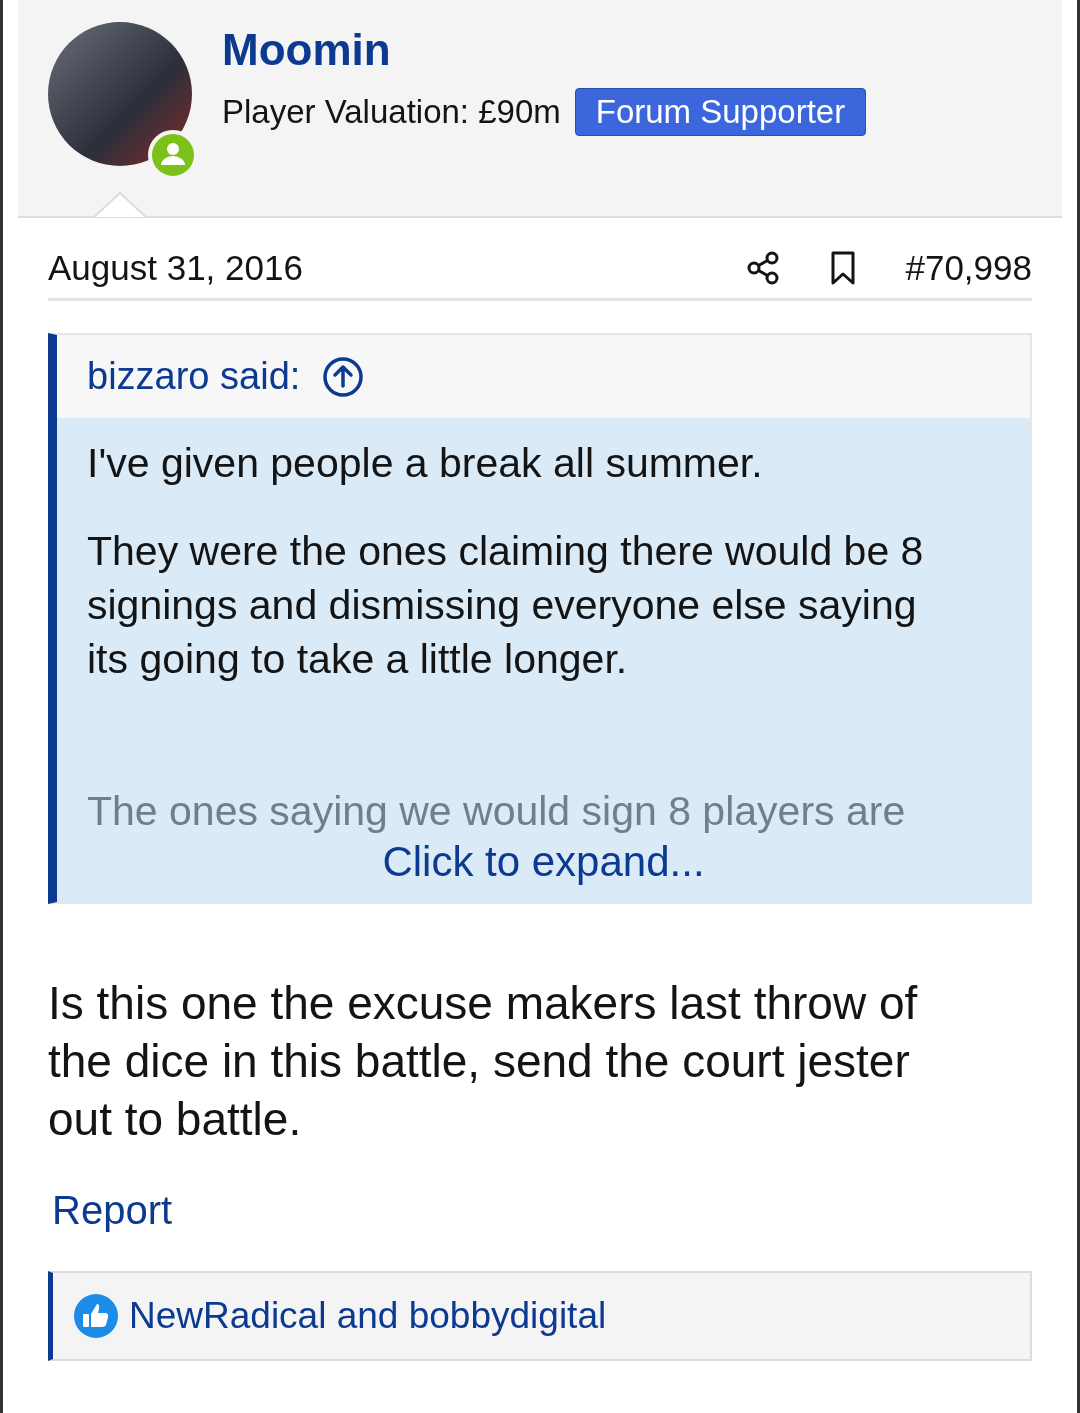 The width and height of the screenshot is (1080, 1413). I want to click on thumbs-up-icon, so click(96, 1316).